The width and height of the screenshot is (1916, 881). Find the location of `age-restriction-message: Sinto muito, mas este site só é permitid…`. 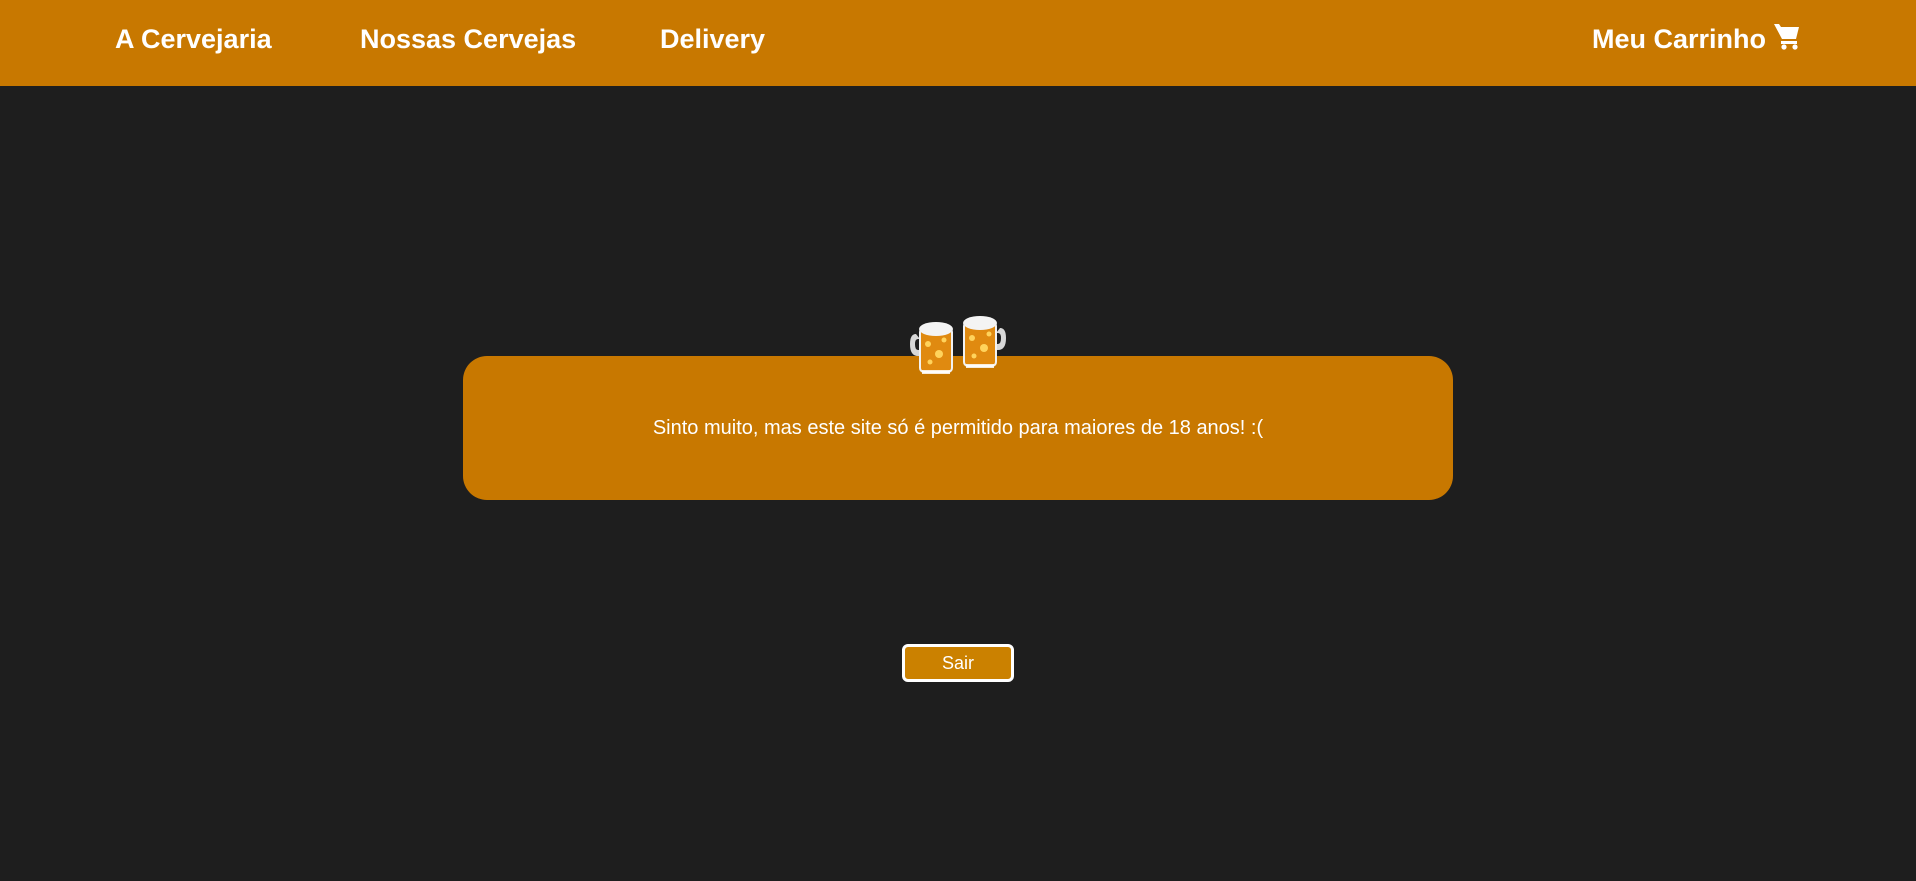

age-restriction-message: Sinto muito, mas este site só é permitid… is located at coordinates (958, 427).